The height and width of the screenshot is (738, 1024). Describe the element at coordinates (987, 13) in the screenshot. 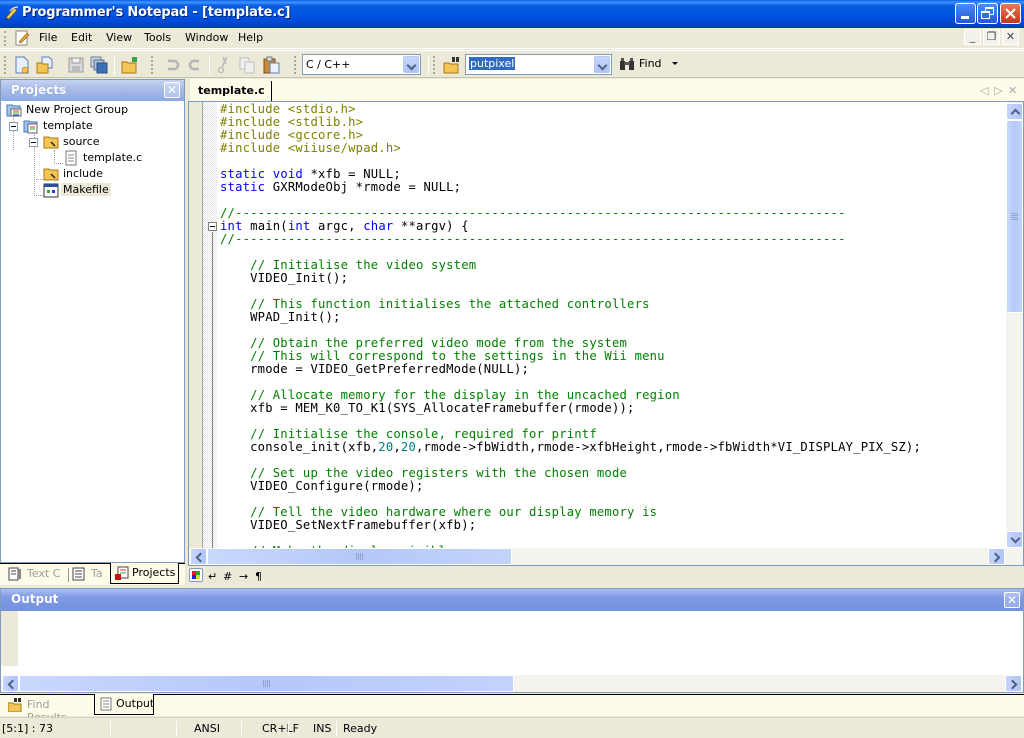

I see `restore-button` at that location.